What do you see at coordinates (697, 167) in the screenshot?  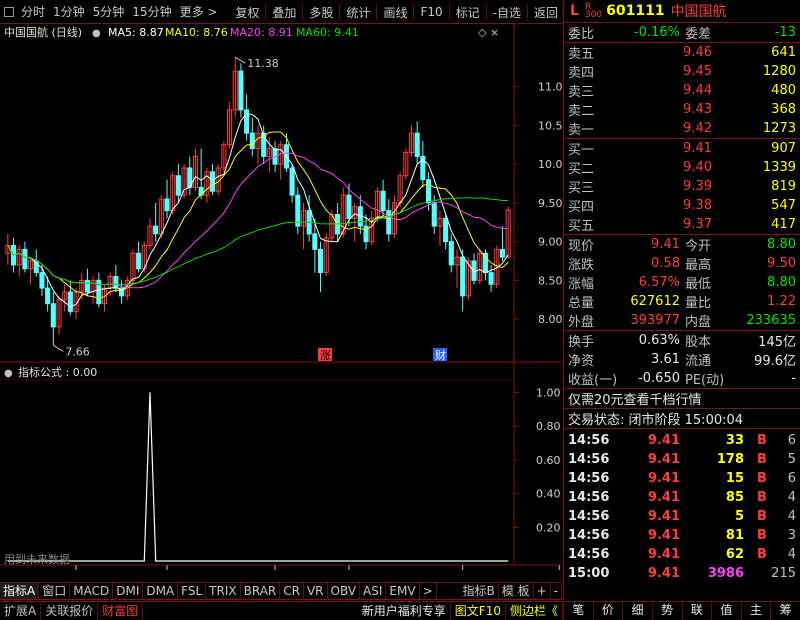 I see `buy-order-price: 9.40` at bounding box center [697, 167].